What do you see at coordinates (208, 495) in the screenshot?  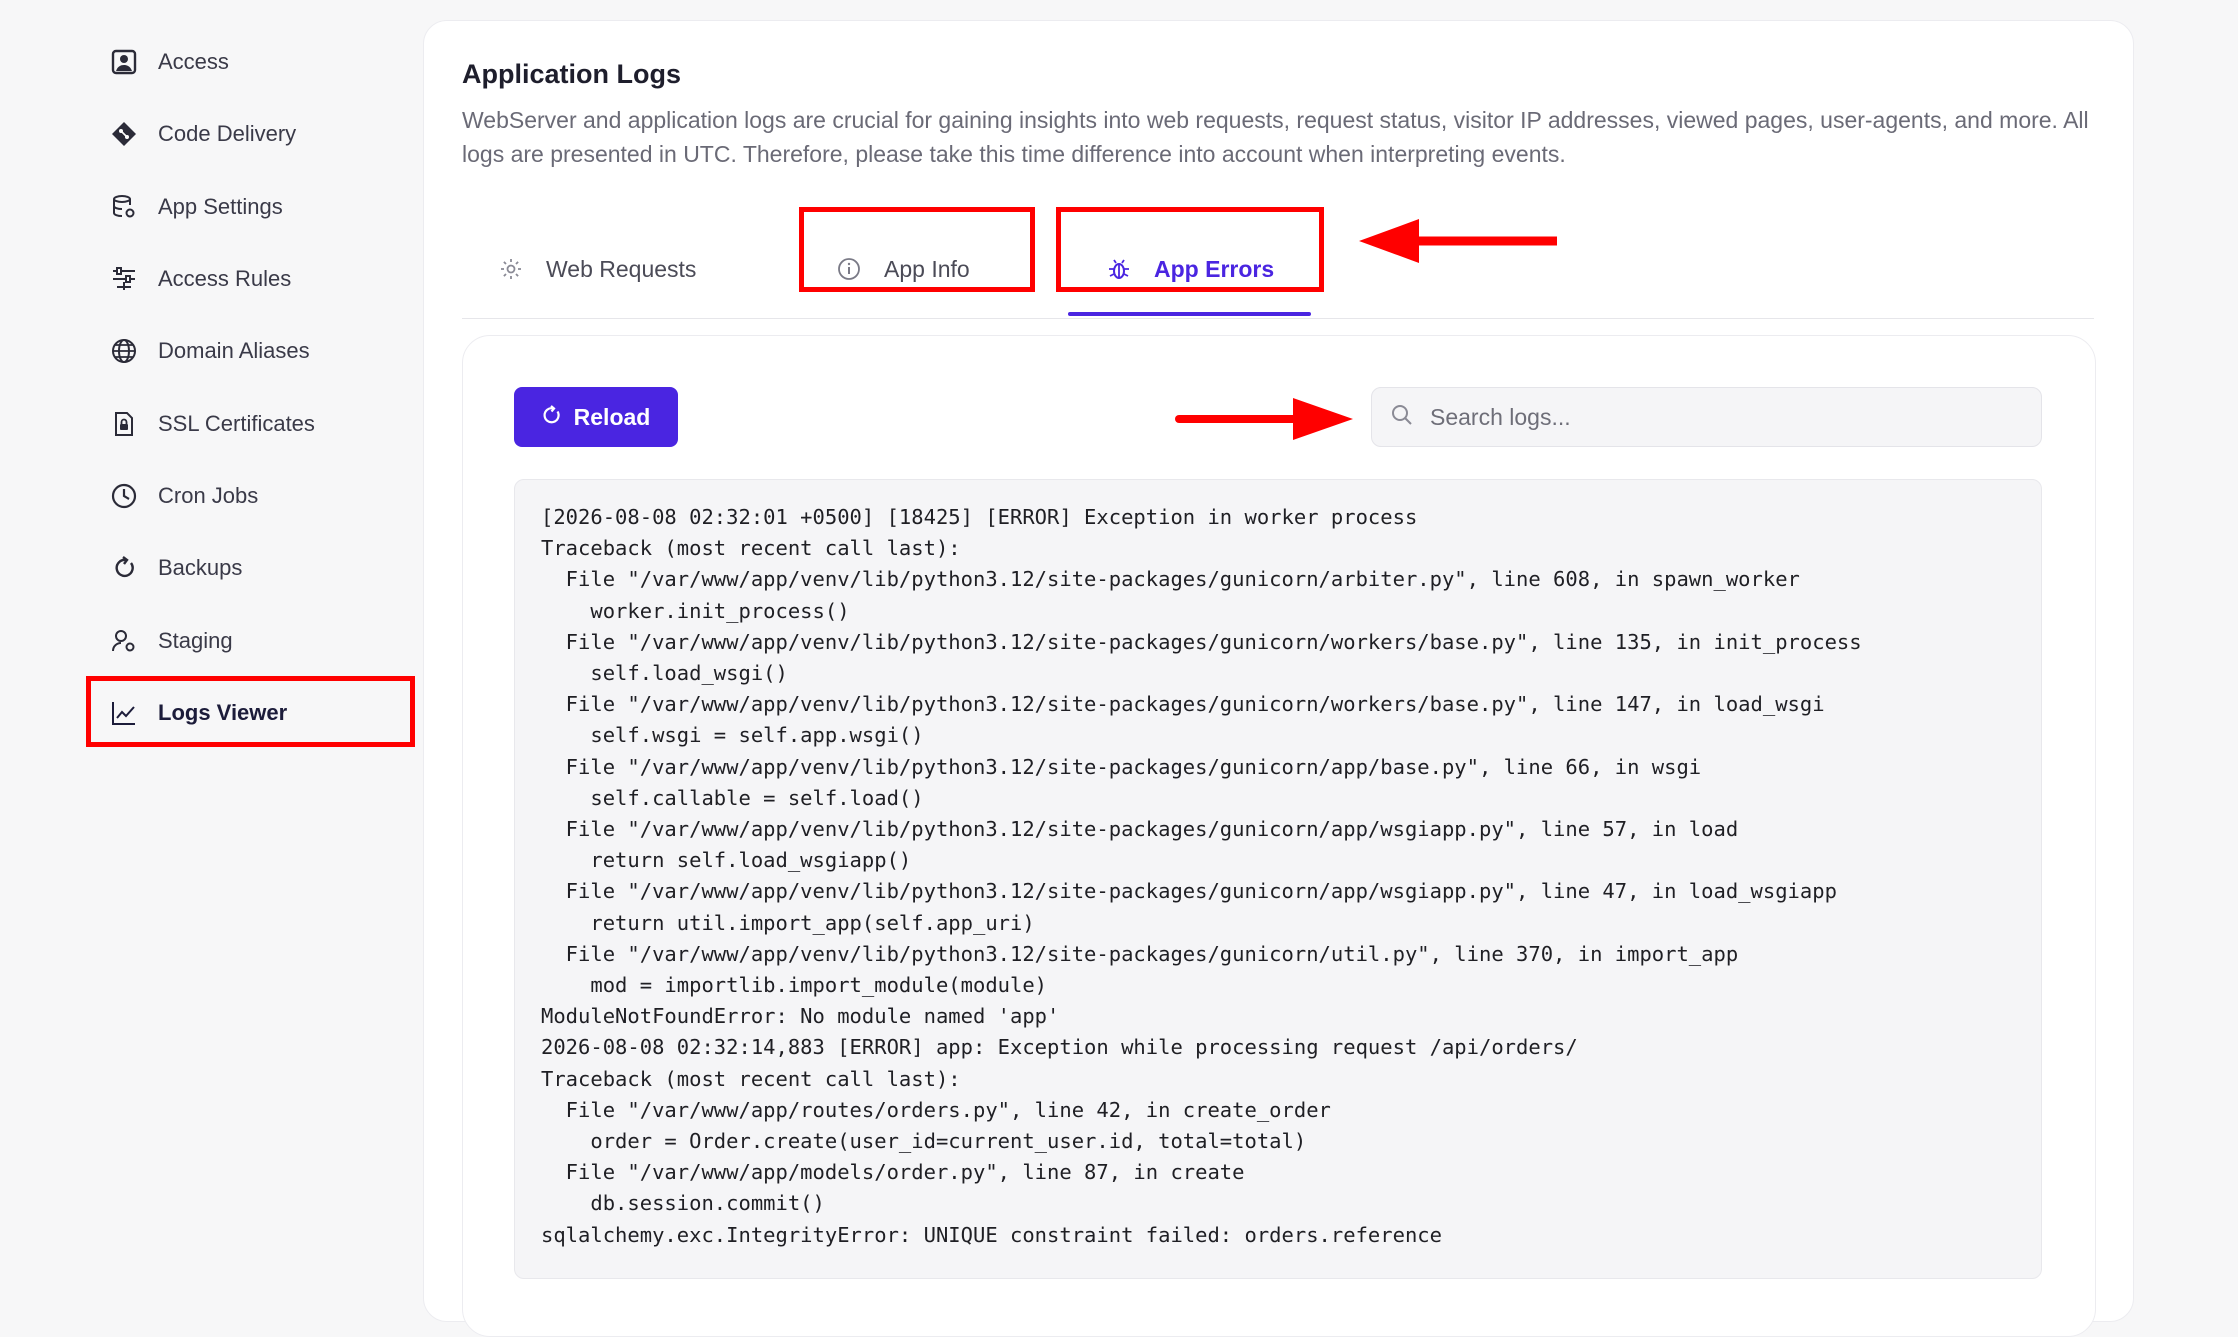 I see `sidebar-item-label: Cron Jobs` at bounding box center [208, 495].